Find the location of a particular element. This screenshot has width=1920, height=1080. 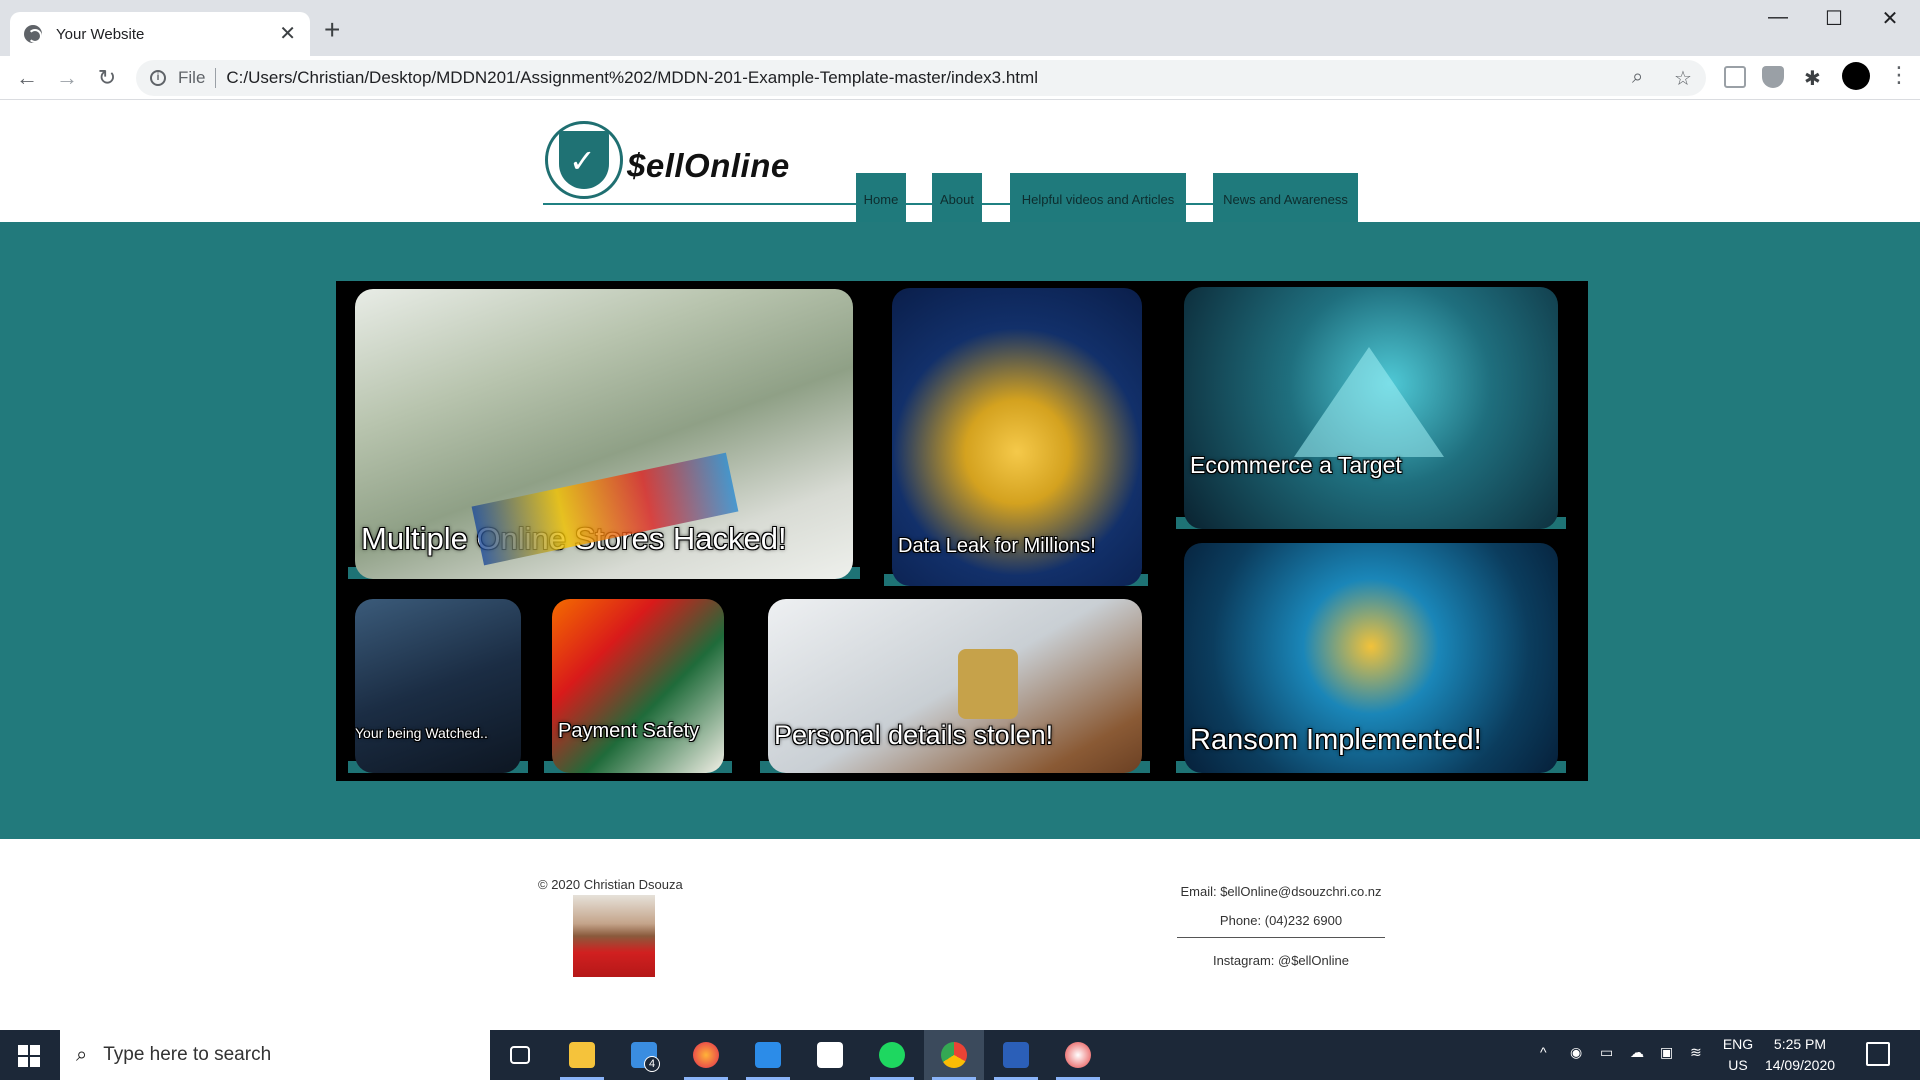

clock-time: 5:25 PM is located at coordinates (1800, 1044).